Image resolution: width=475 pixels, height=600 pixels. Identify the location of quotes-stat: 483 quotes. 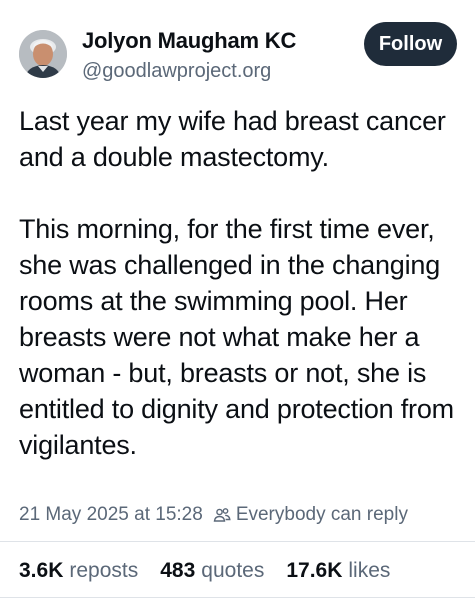
(212, 571).